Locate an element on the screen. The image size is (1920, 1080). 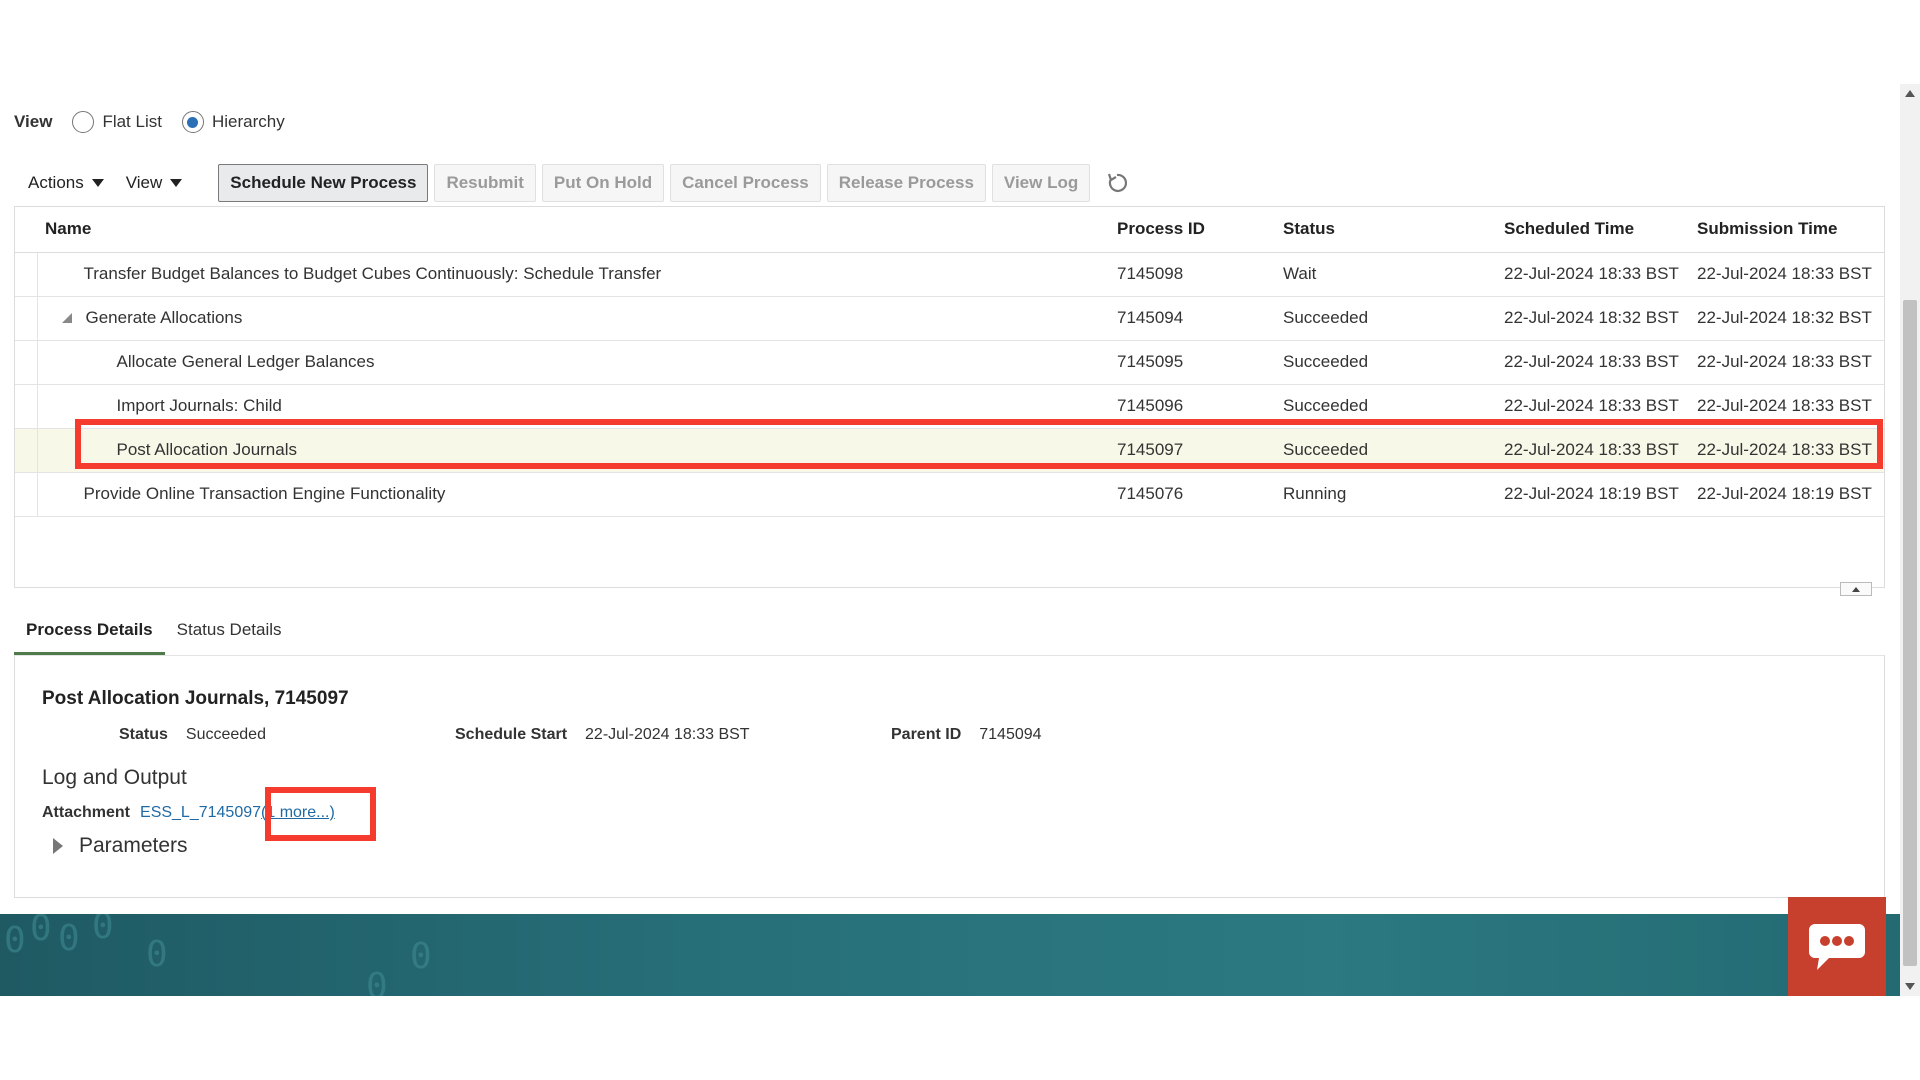
tab-process-details: Process Details is located at coordinates (89, 634).